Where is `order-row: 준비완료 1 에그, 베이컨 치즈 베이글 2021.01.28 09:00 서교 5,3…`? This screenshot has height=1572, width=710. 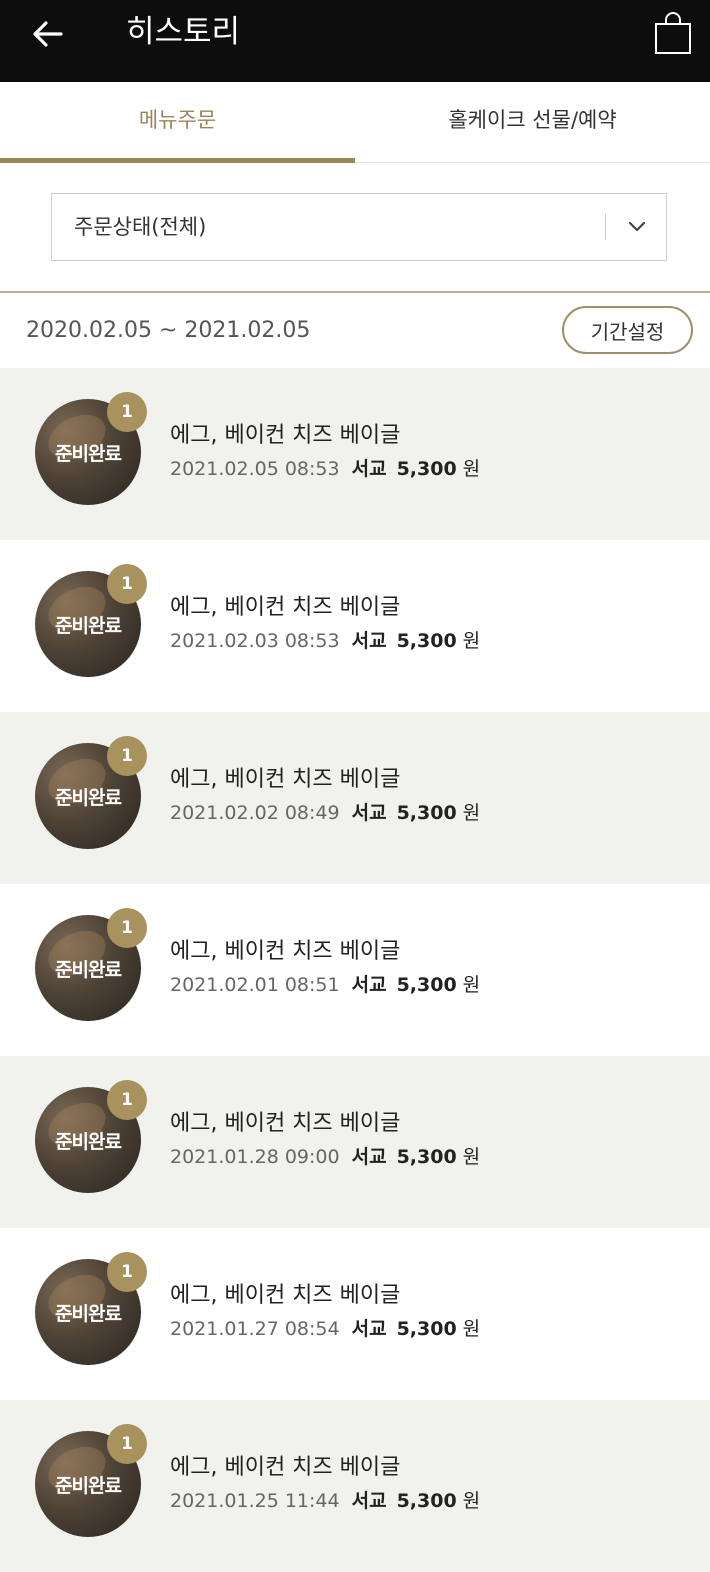 order-row: 준비완료 1 에그, 베이컨 치즈 베이글 2021.01.28 09:00 서교 5,3… is located at coordinates (355, 1142).